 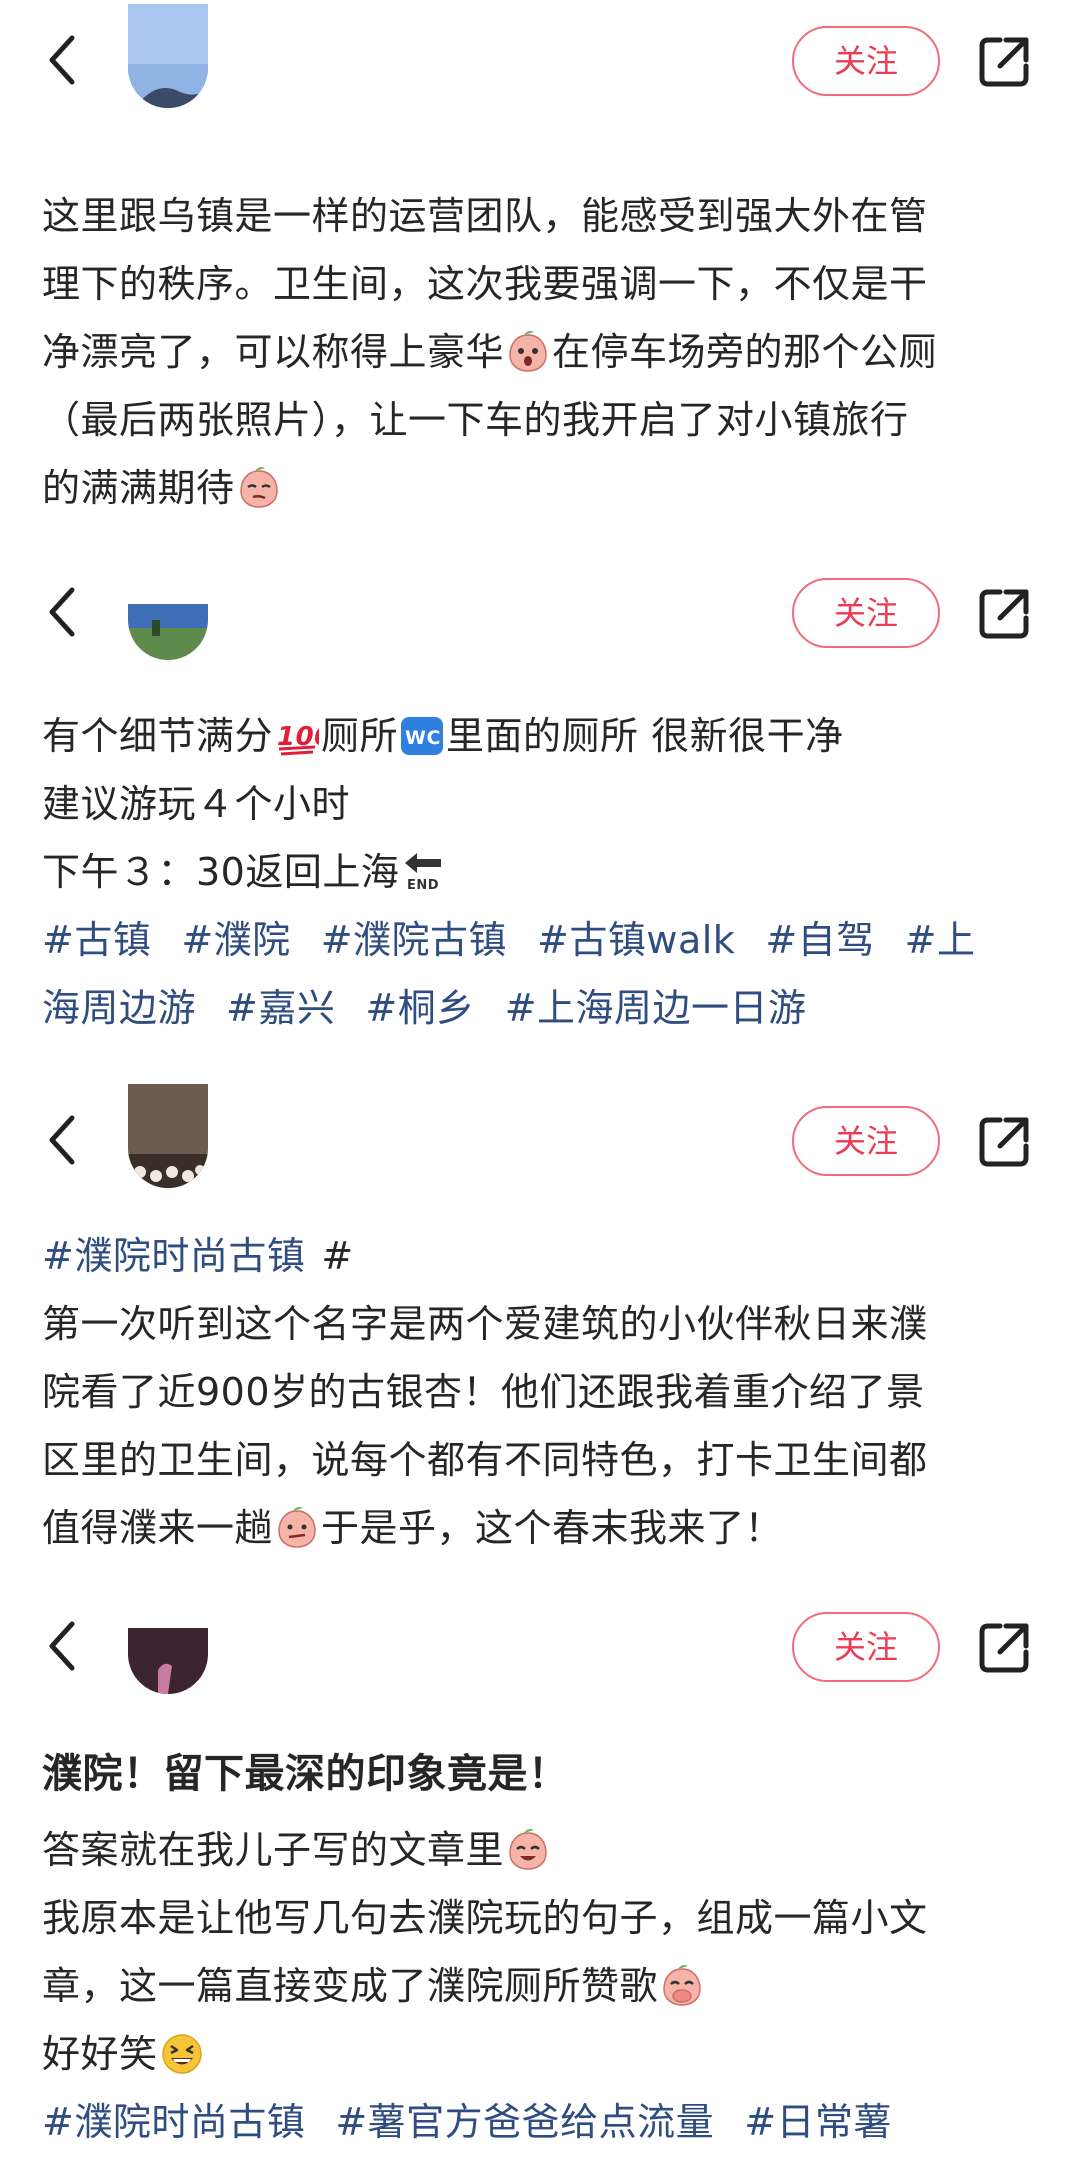 What do you see at coordinates (485, 1460) in the screenshot?
I see `text-segment: 区里的卫生间，说每个都有不同特色，打卡卫生间都` at bounding box center [485, 1460].